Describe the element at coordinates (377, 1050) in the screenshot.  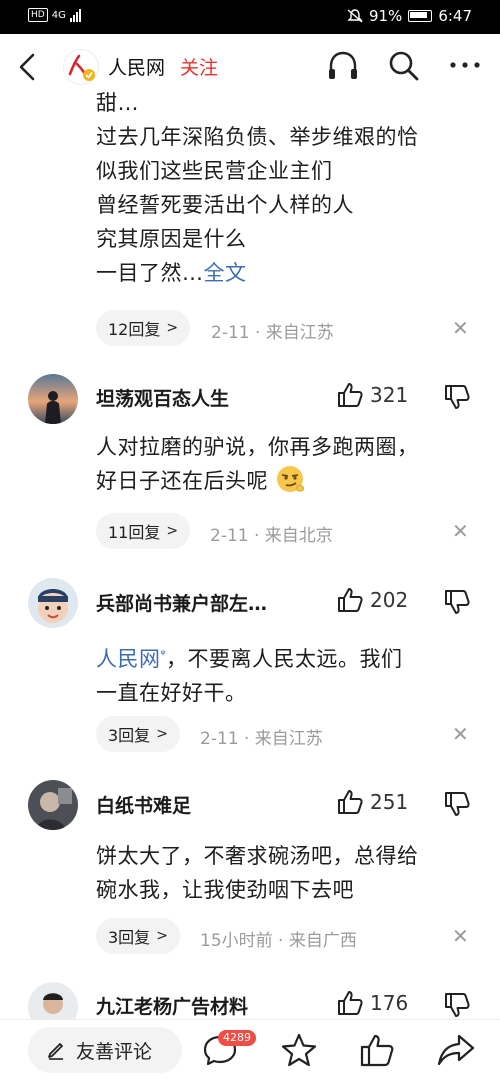
I see `like-icon` at that location.